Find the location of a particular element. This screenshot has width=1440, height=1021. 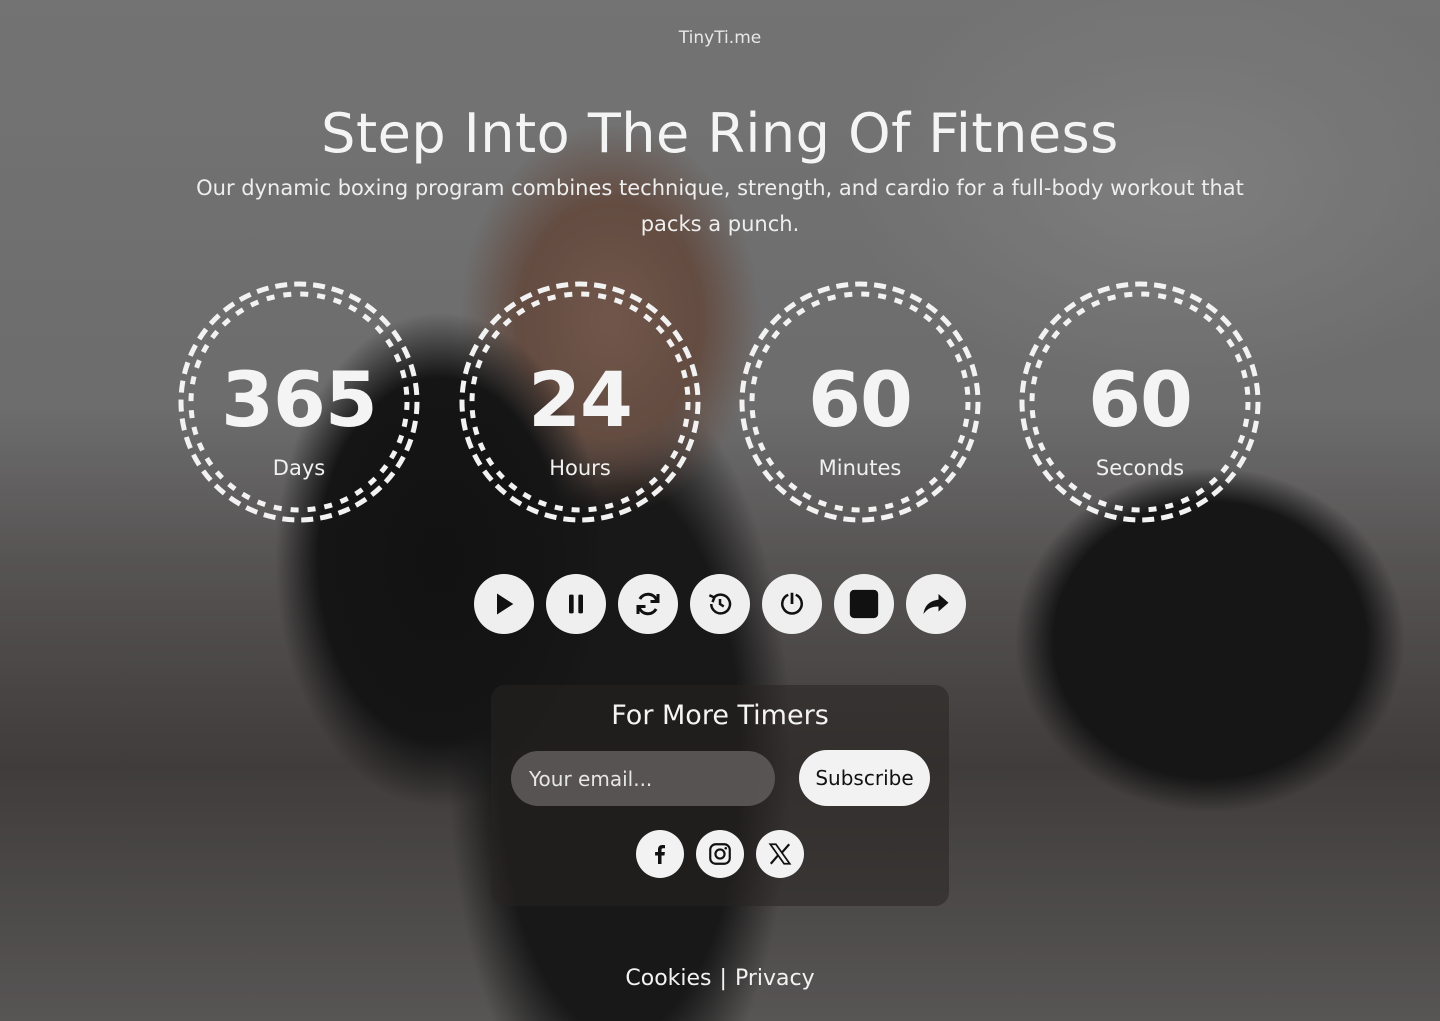

days-value: 365 is located at coordinates (299, 399).